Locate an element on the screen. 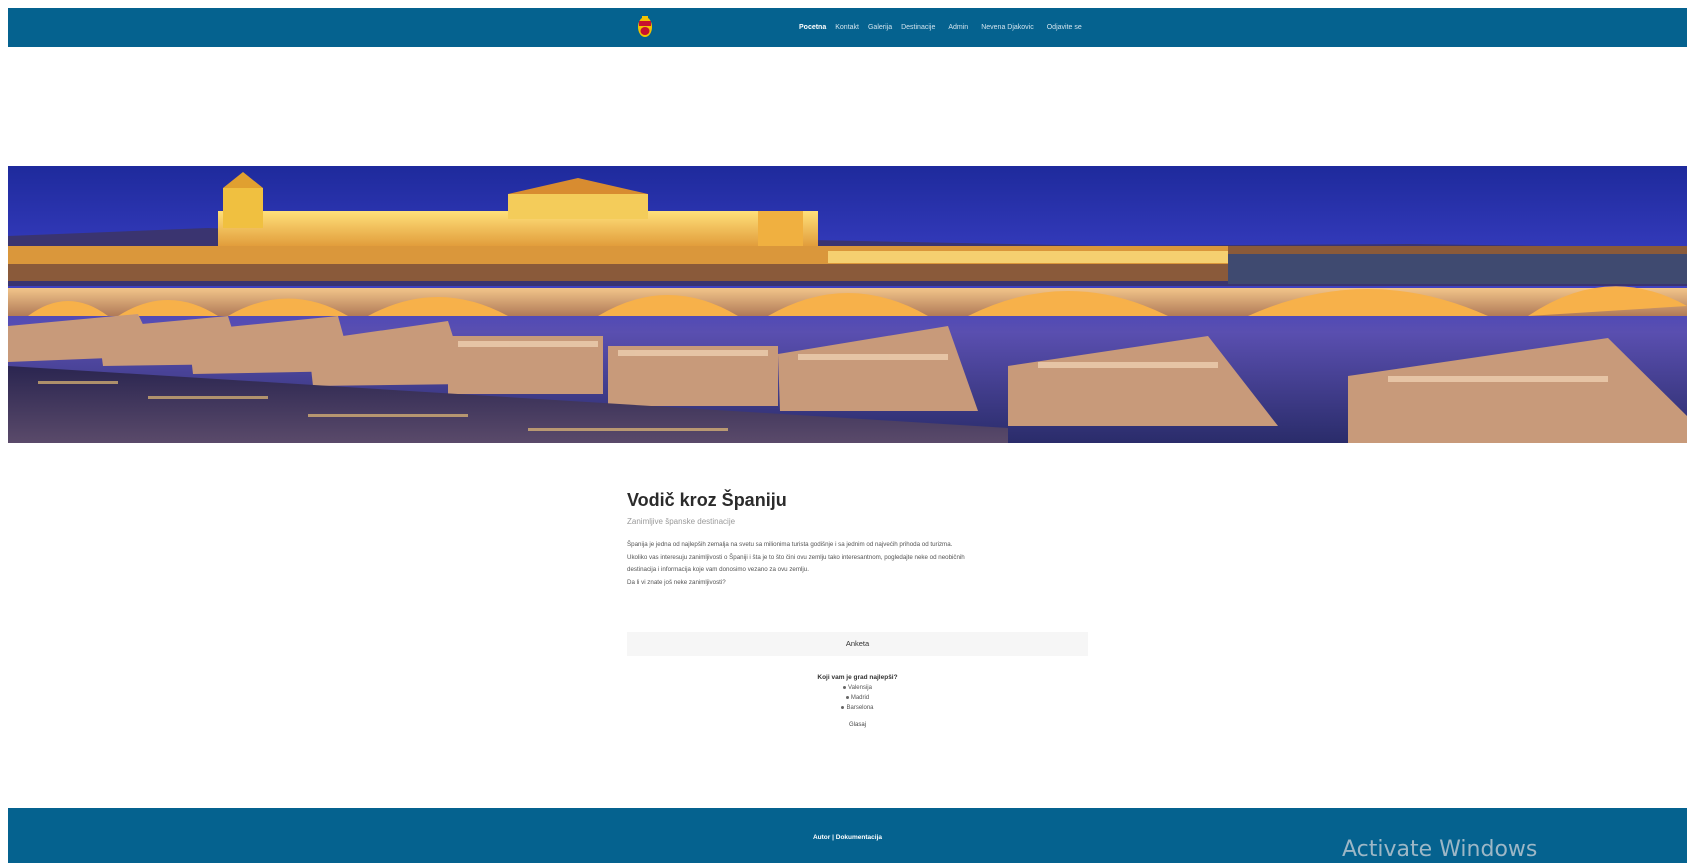 The height and width of the screenshot is (863, 1687). poll-option-barselona: Barselona is located at coordinates (857, 708).